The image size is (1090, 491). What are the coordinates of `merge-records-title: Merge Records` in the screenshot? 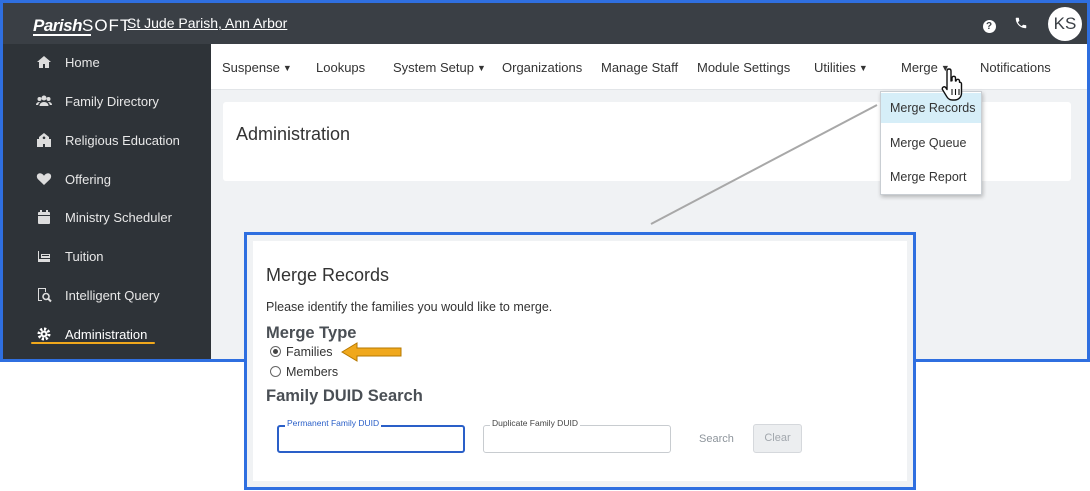 It's located at (328, 275).